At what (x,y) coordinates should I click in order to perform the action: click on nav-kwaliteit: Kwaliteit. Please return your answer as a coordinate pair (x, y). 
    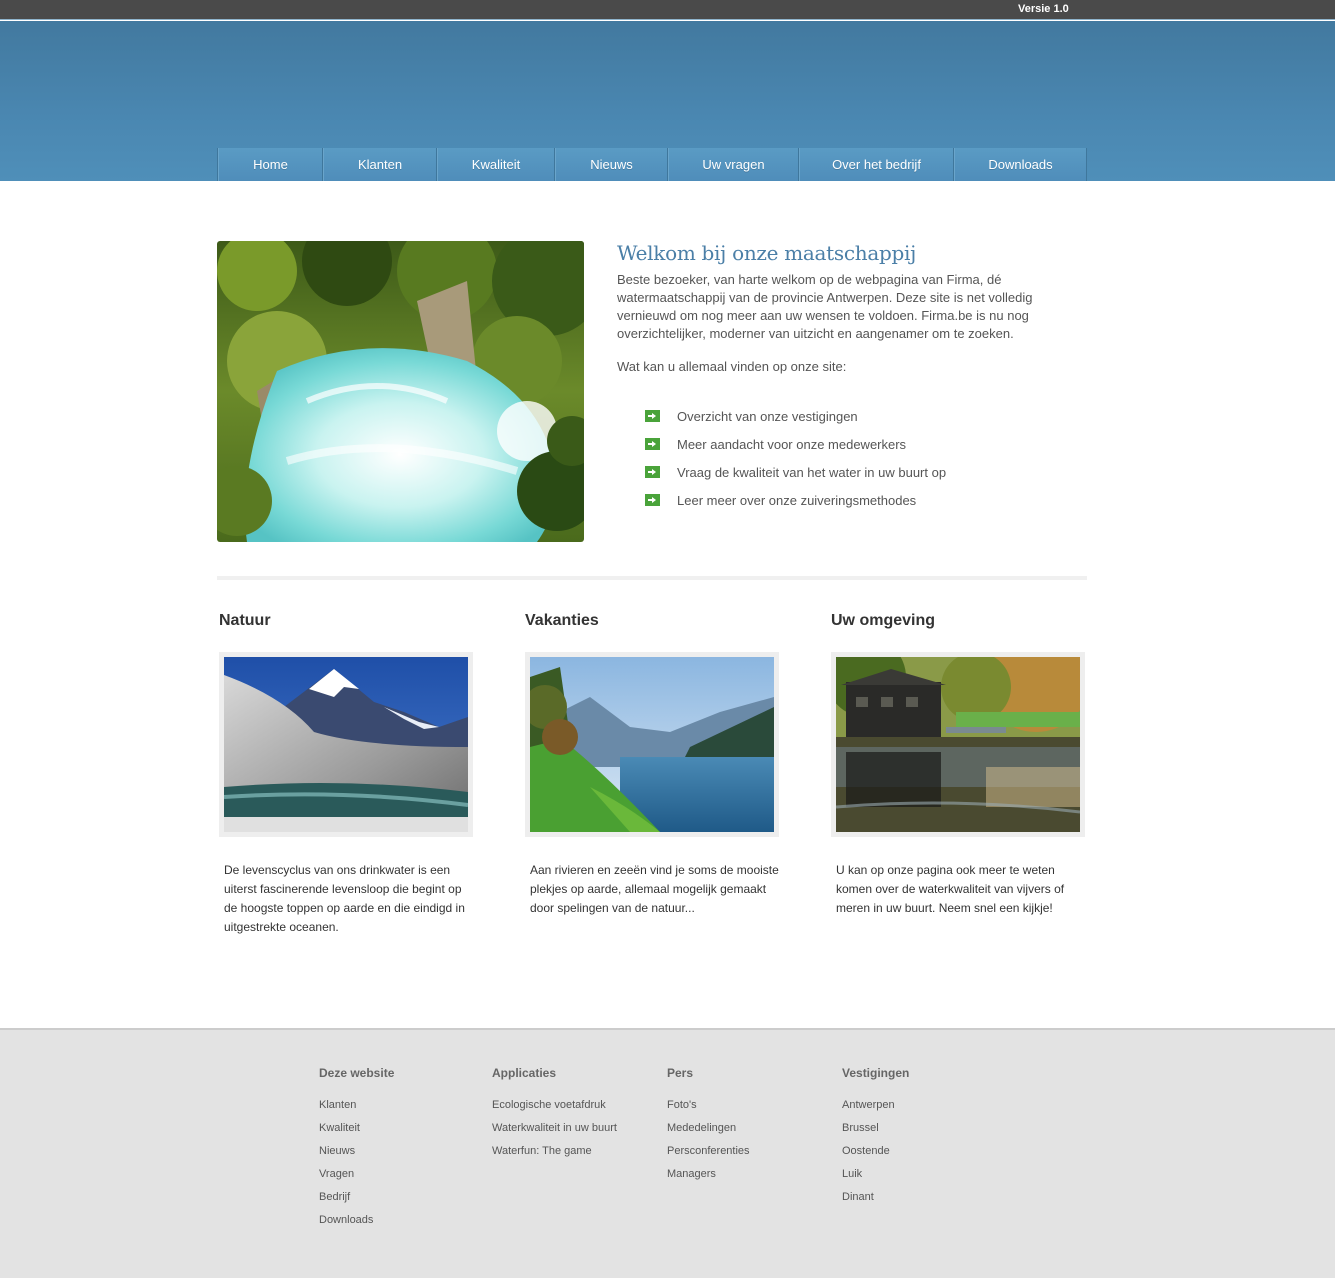
    Looking at the image, I should click on (496, 164).